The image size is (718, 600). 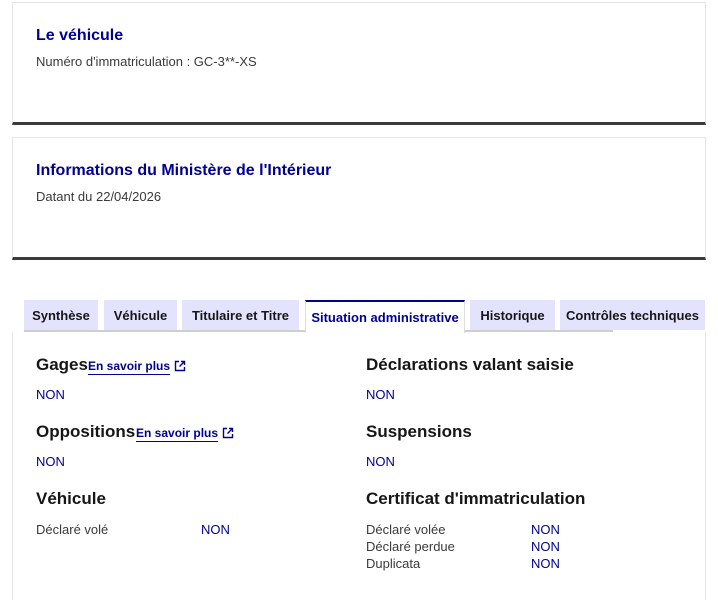 I want to click on certificat-declare-volee-value: NON, so click(x=545, y=529).